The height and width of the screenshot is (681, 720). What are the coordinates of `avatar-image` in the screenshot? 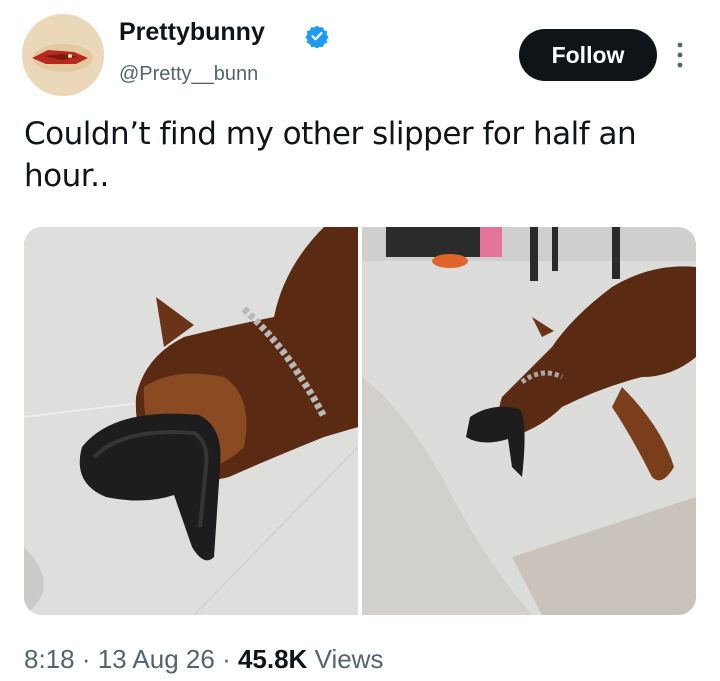 It's located at (63, 55).